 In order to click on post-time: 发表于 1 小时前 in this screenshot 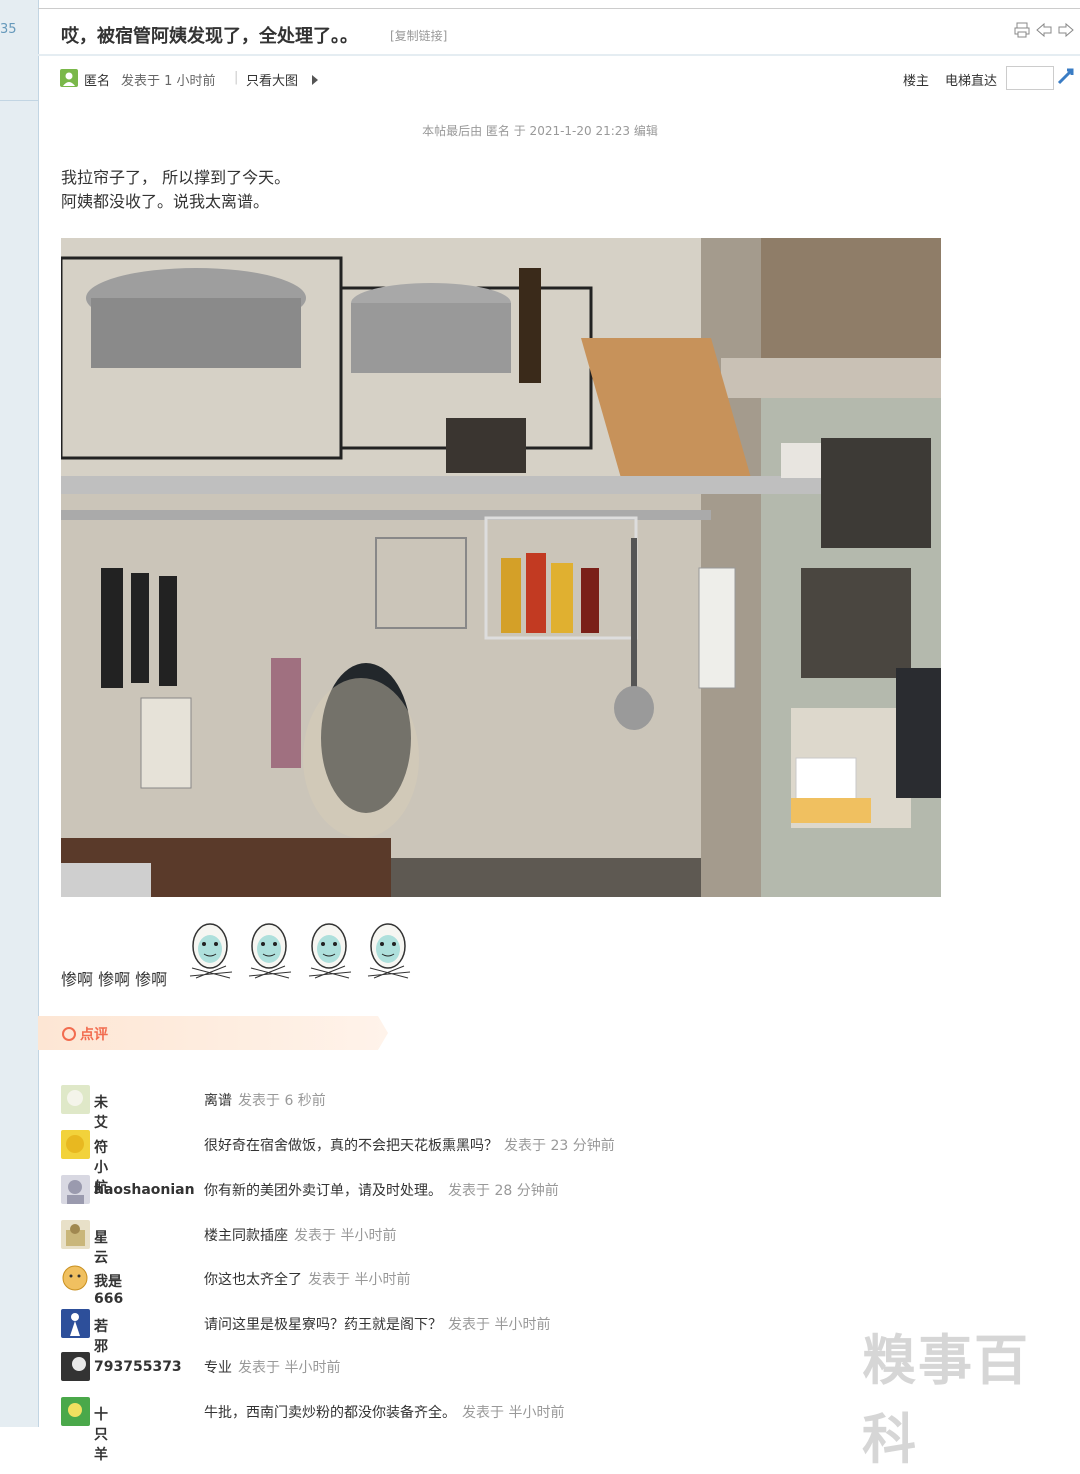, I will do `click(168, 81)`.